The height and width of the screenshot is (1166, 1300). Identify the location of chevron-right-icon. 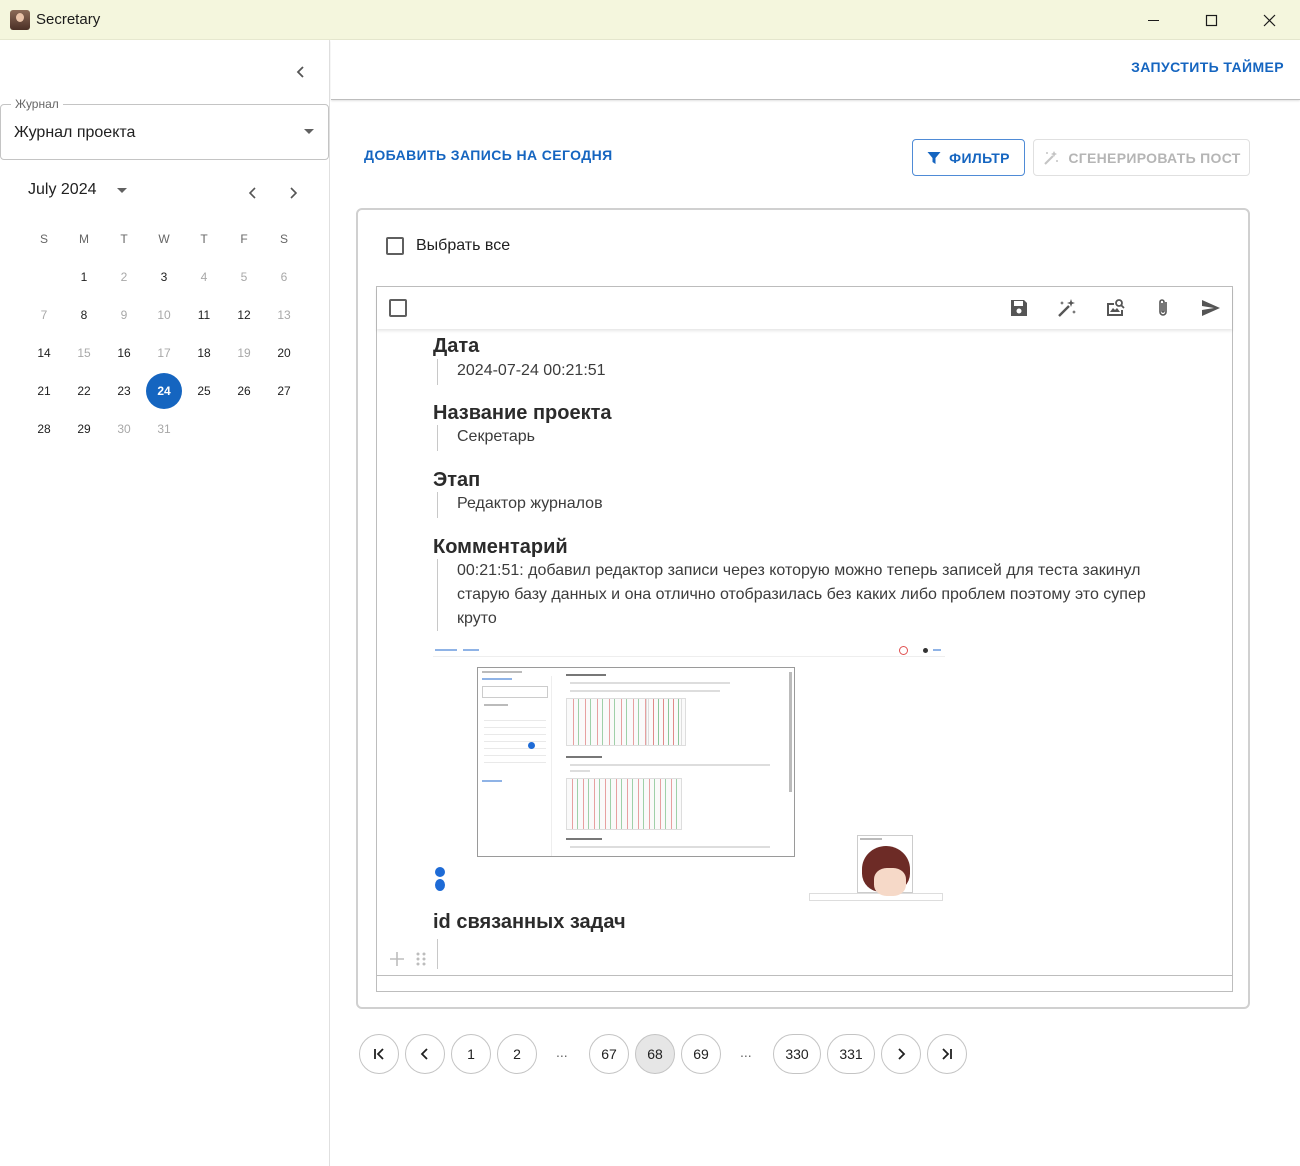
(902, 1054).